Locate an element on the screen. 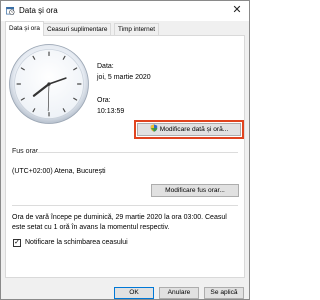 This screenshot has height=300, width=320. timezone-section-label: Fus orar is located at coordinates (25, 151).